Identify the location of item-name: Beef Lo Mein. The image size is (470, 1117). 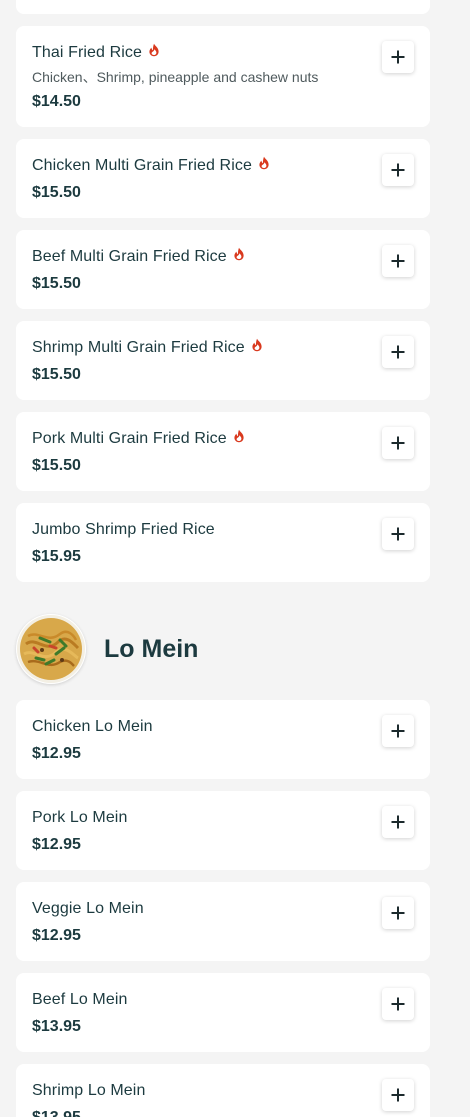
(80, 999).